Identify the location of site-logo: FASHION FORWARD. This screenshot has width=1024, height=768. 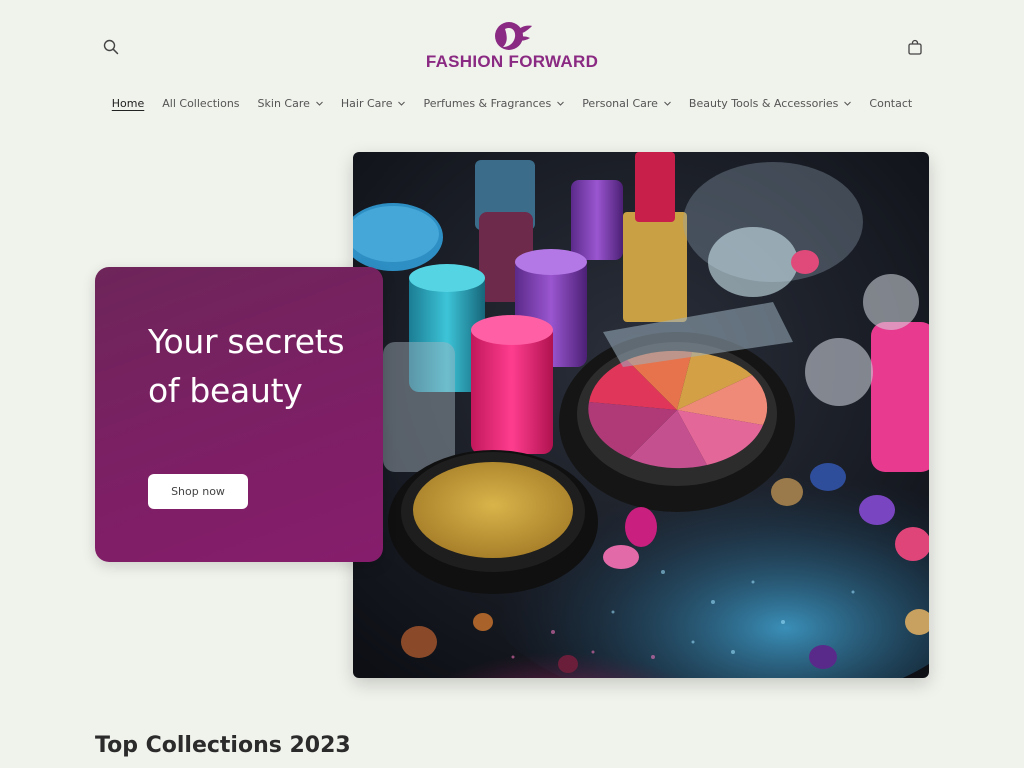
(512, 48).